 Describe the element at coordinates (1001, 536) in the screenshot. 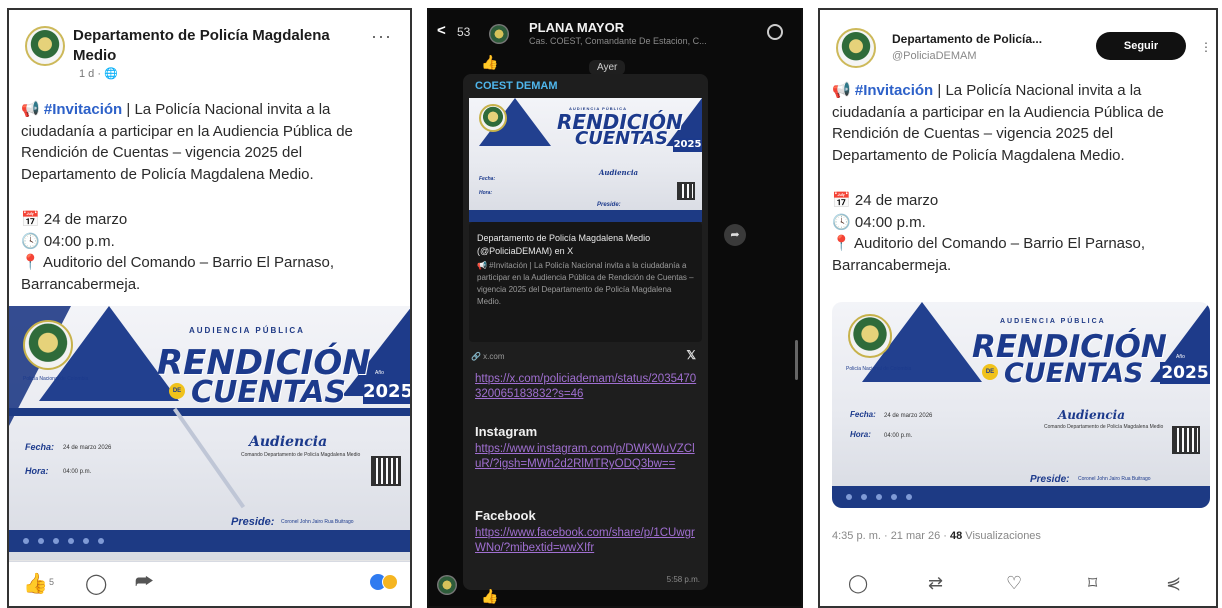

I see `views-label: Visualizaciones` at that location.